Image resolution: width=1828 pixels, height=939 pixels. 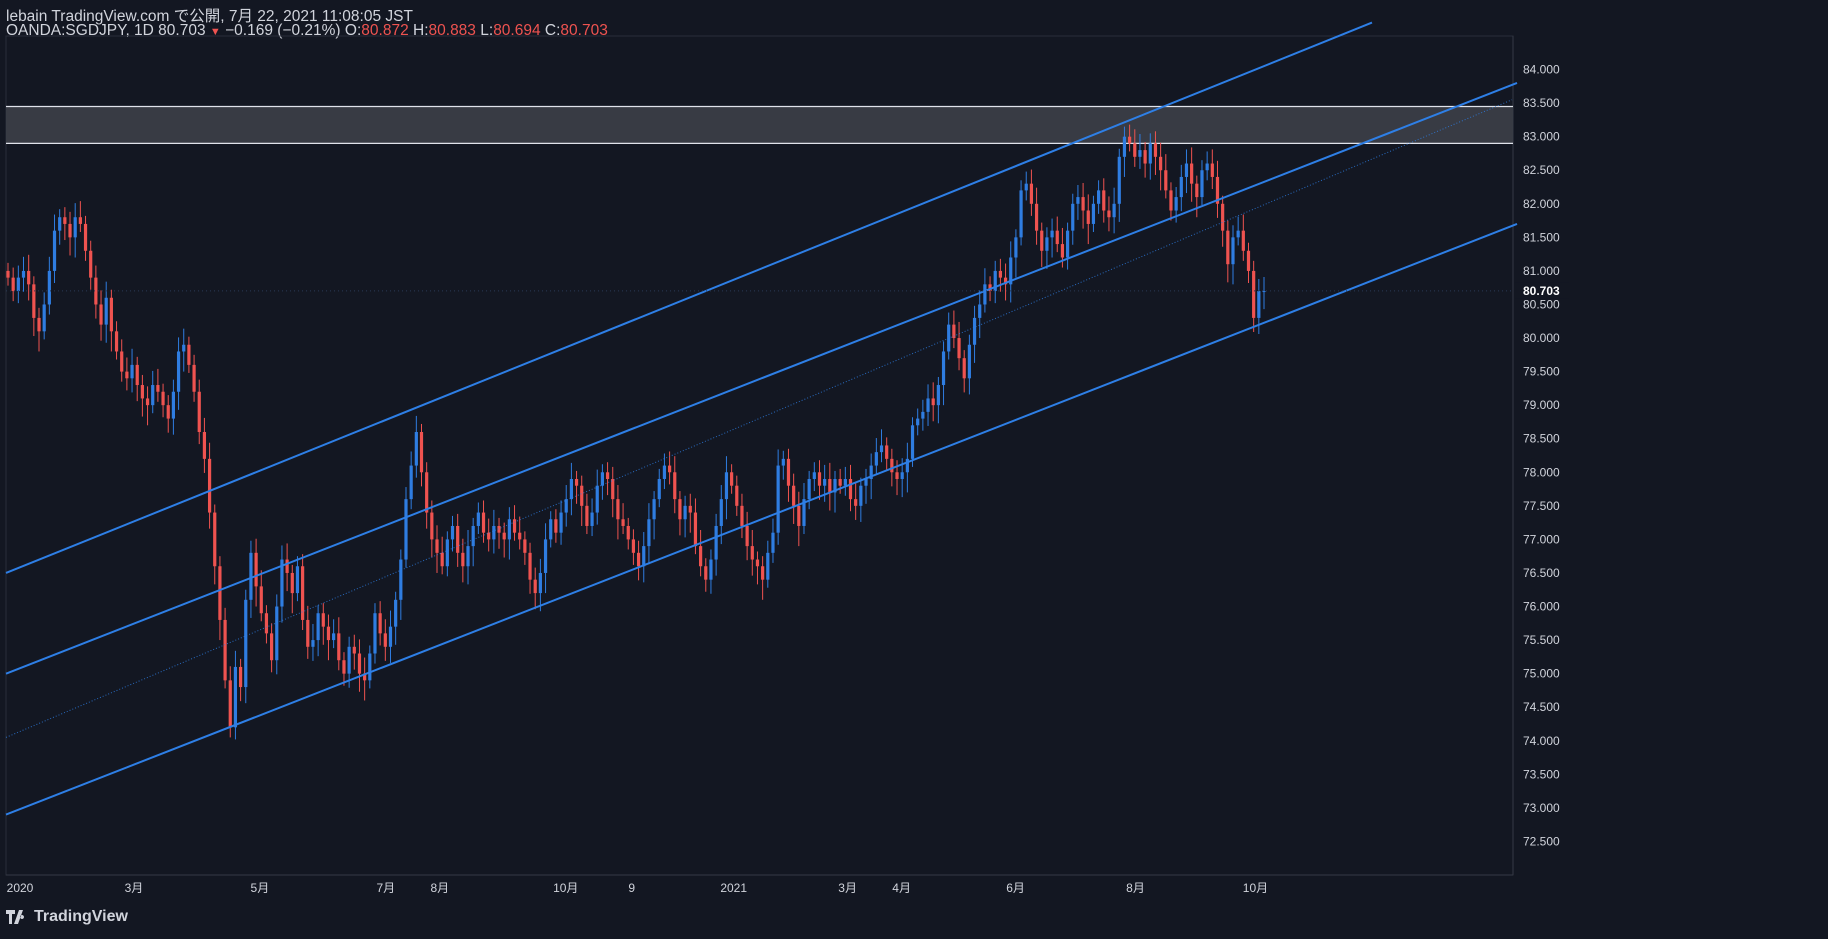 What do you see at coordinates (1541, 338) in the screenshot?
I see `price-tick-label: 80.000` at bounding box center [1541, 338].